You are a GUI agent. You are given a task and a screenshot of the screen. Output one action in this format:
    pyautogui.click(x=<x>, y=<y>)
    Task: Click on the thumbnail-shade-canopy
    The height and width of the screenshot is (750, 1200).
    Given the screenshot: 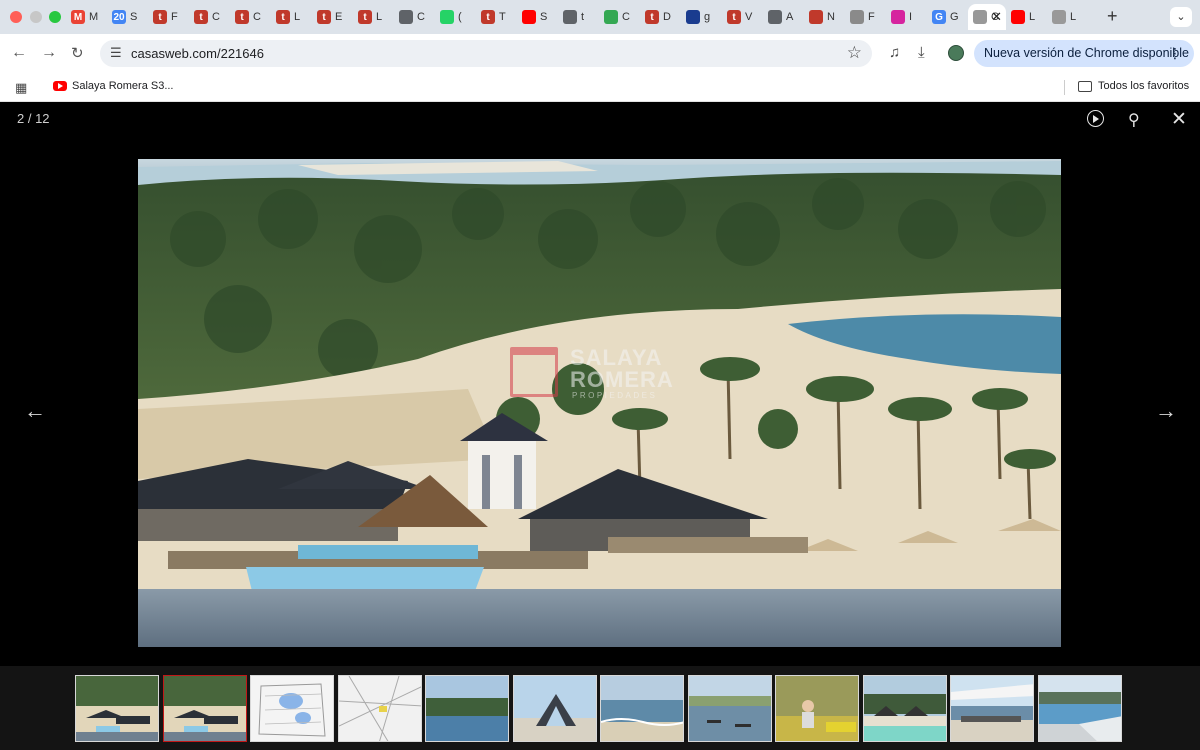 What is the action you would take?
    pyautogui.click(x=992, y=708)
    